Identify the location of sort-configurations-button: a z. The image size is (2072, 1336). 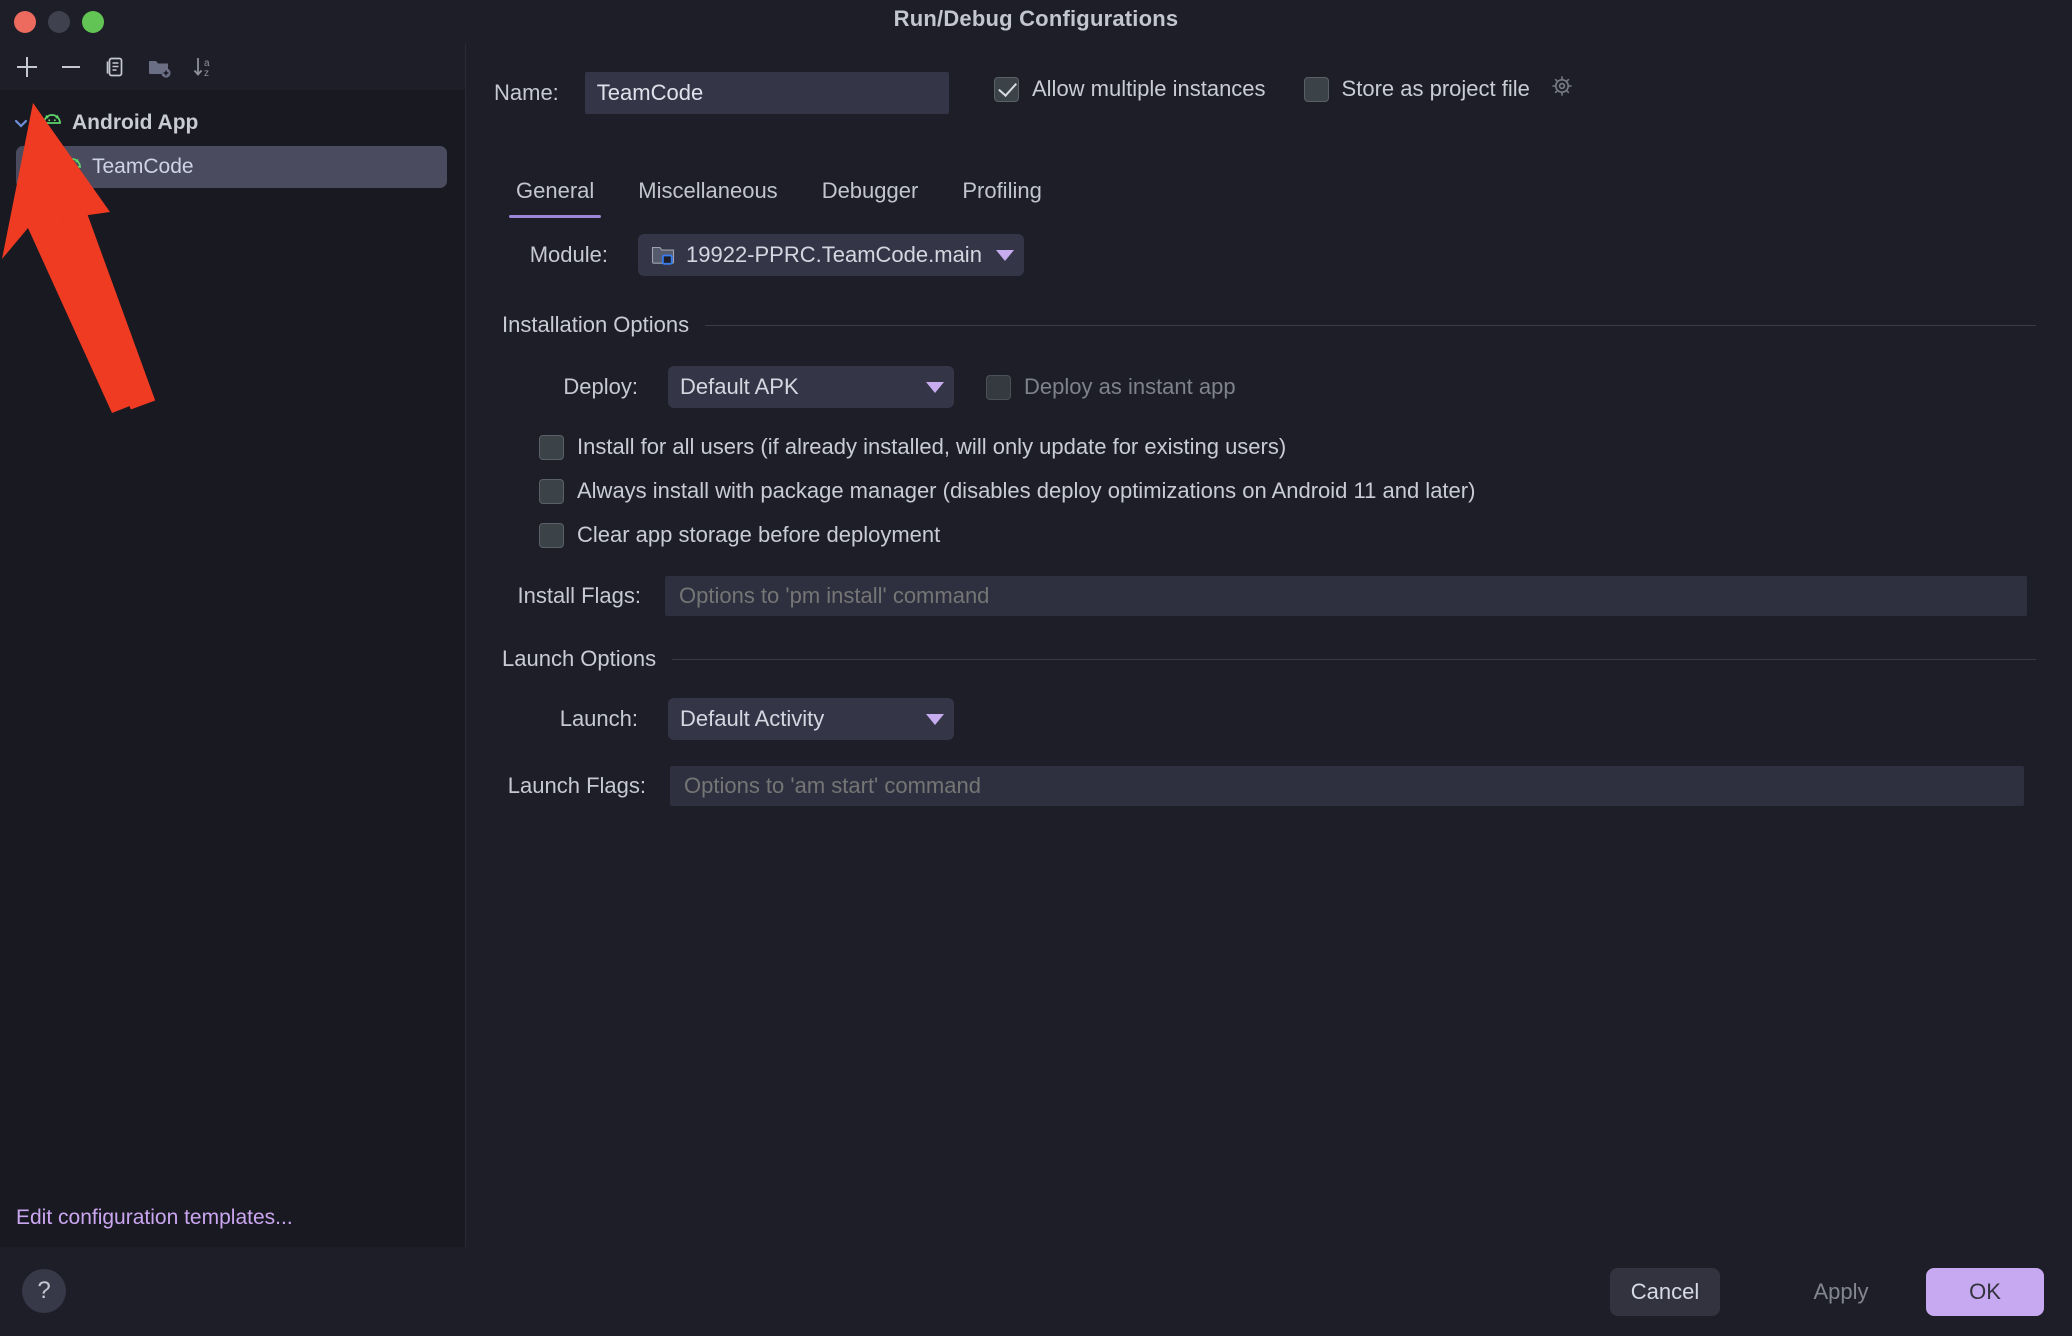
(203, 67).